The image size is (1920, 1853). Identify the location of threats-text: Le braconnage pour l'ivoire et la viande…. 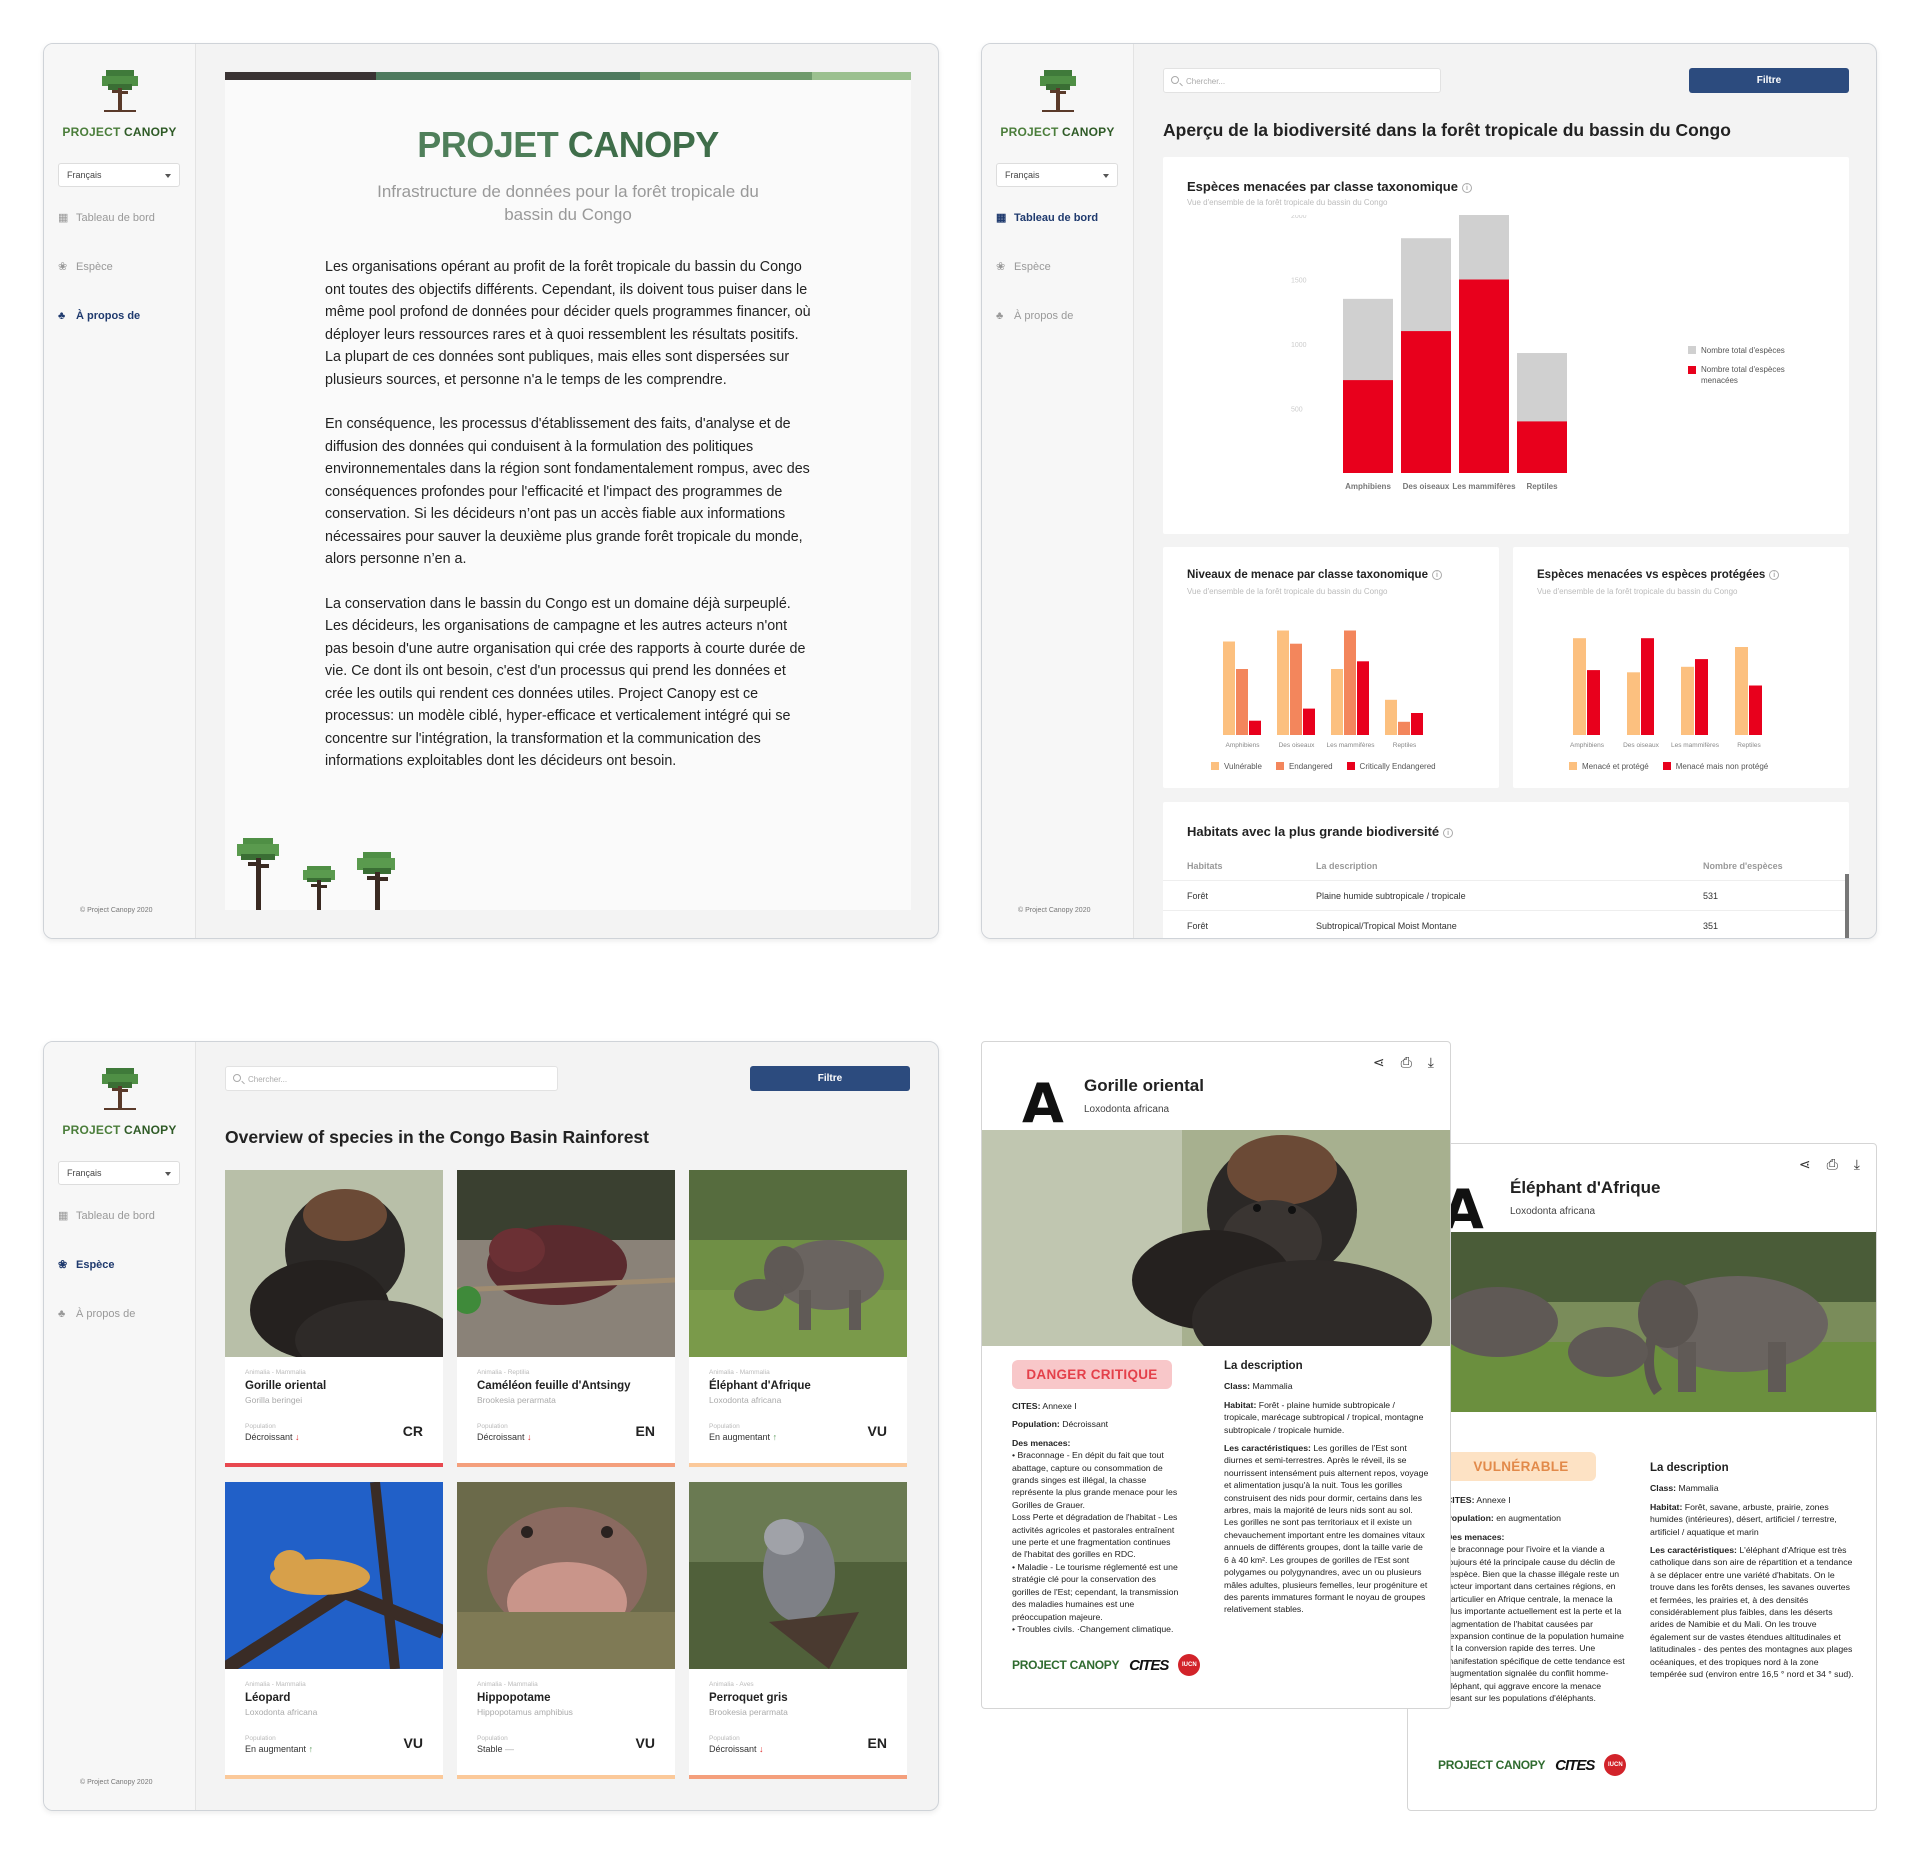
(1535, 1624).